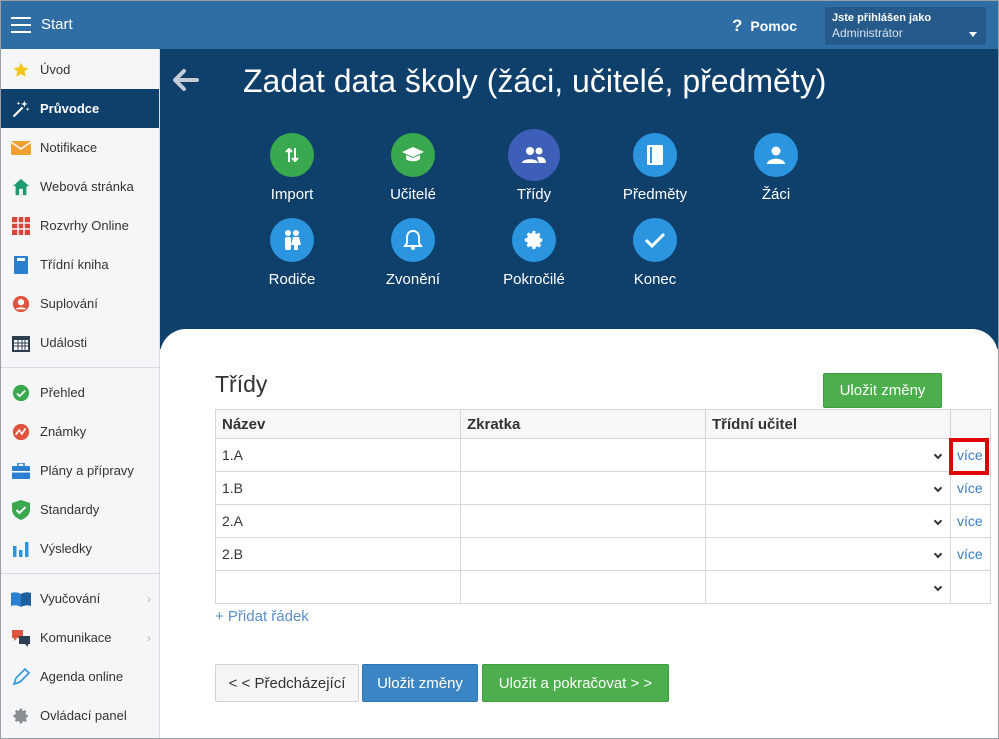 The height and width of the screenshot is (739, 999). I want to click on table-row: 2.A více, so click(603, 521).